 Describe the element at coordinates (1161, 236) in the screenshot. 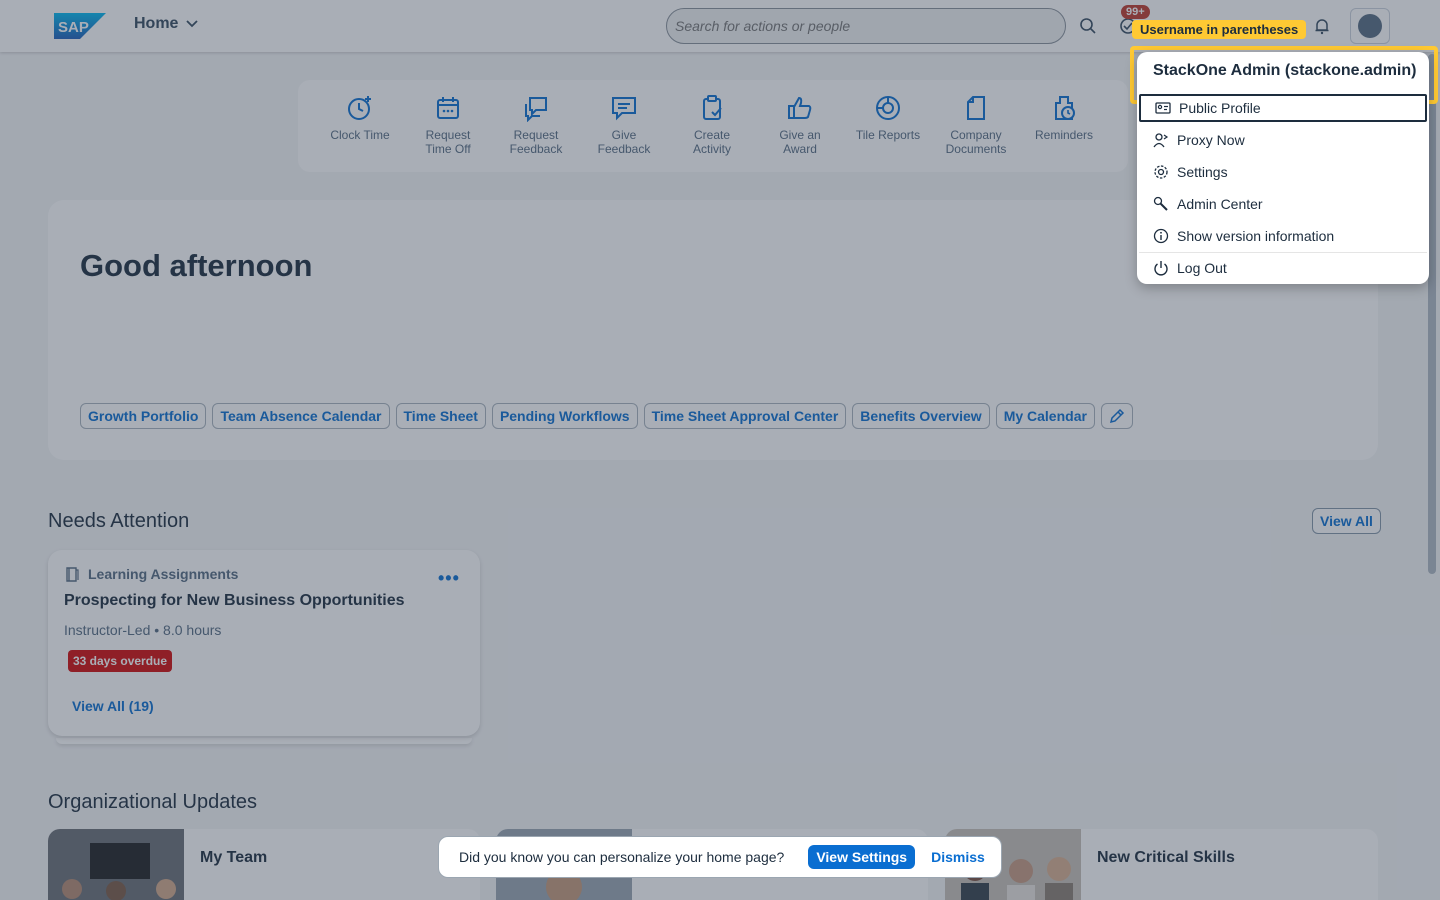

I see `info-icon` at that location.